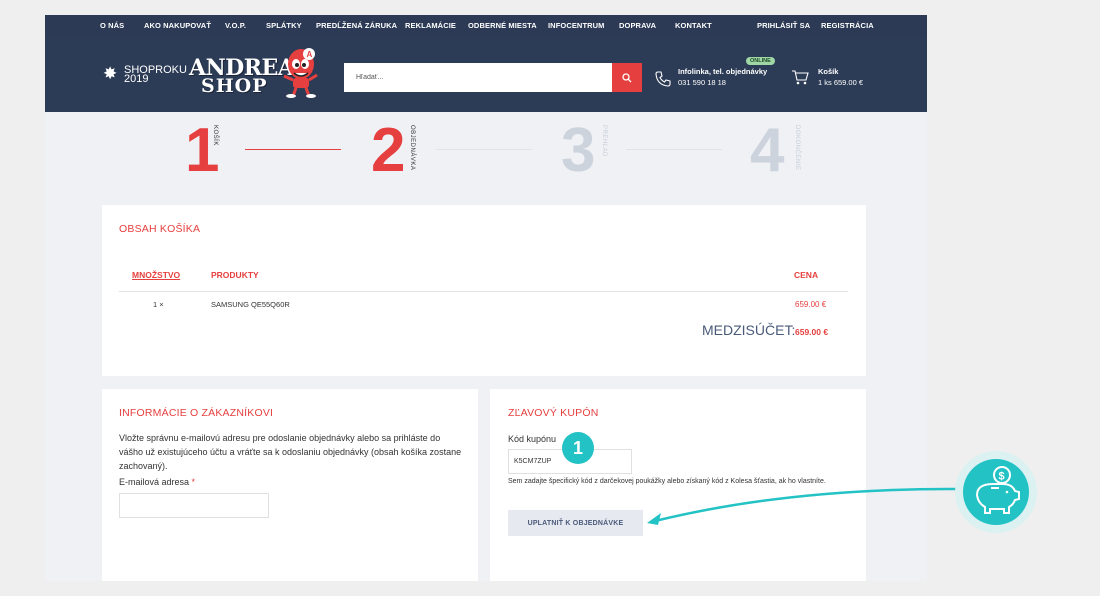  What do you see at coordinates (388, 150) in the screenshot?
I see `step-2-number: 2` at bounding box center [388, 150].